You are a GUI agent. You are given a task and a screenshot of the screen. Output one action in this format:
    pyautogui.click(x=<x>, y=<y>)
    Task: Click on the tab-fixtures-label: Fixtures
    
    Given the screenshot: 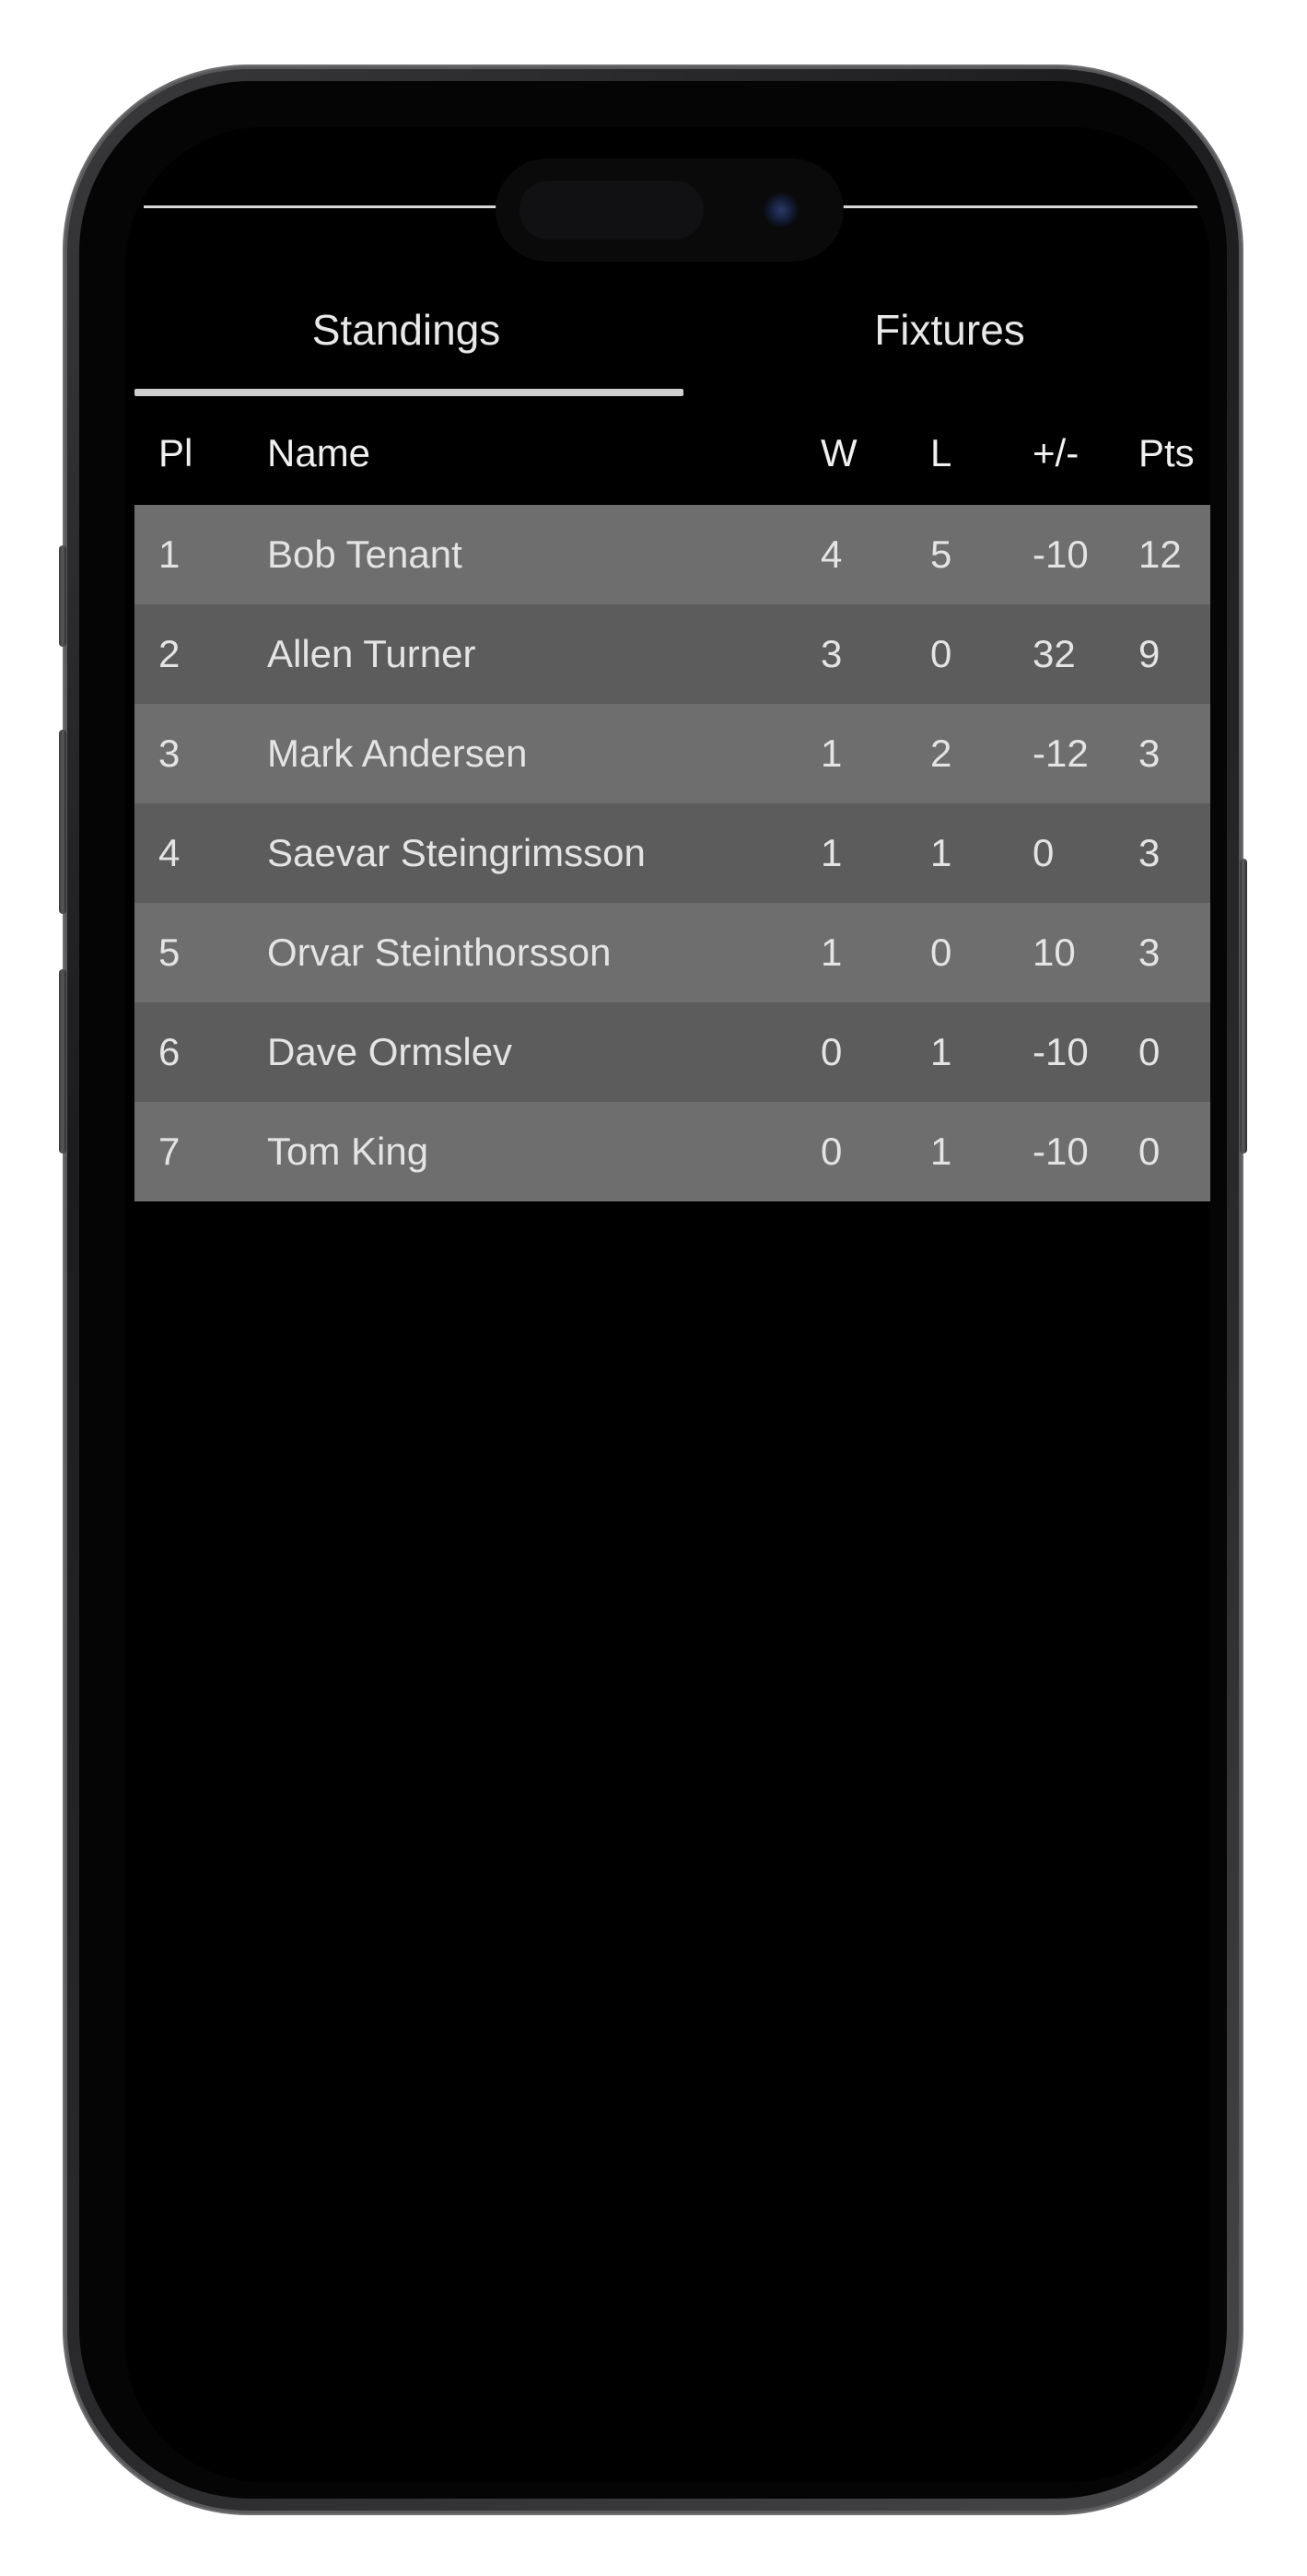 What is the action you would take?
    pyautogui.click(x=949, y=330)
    